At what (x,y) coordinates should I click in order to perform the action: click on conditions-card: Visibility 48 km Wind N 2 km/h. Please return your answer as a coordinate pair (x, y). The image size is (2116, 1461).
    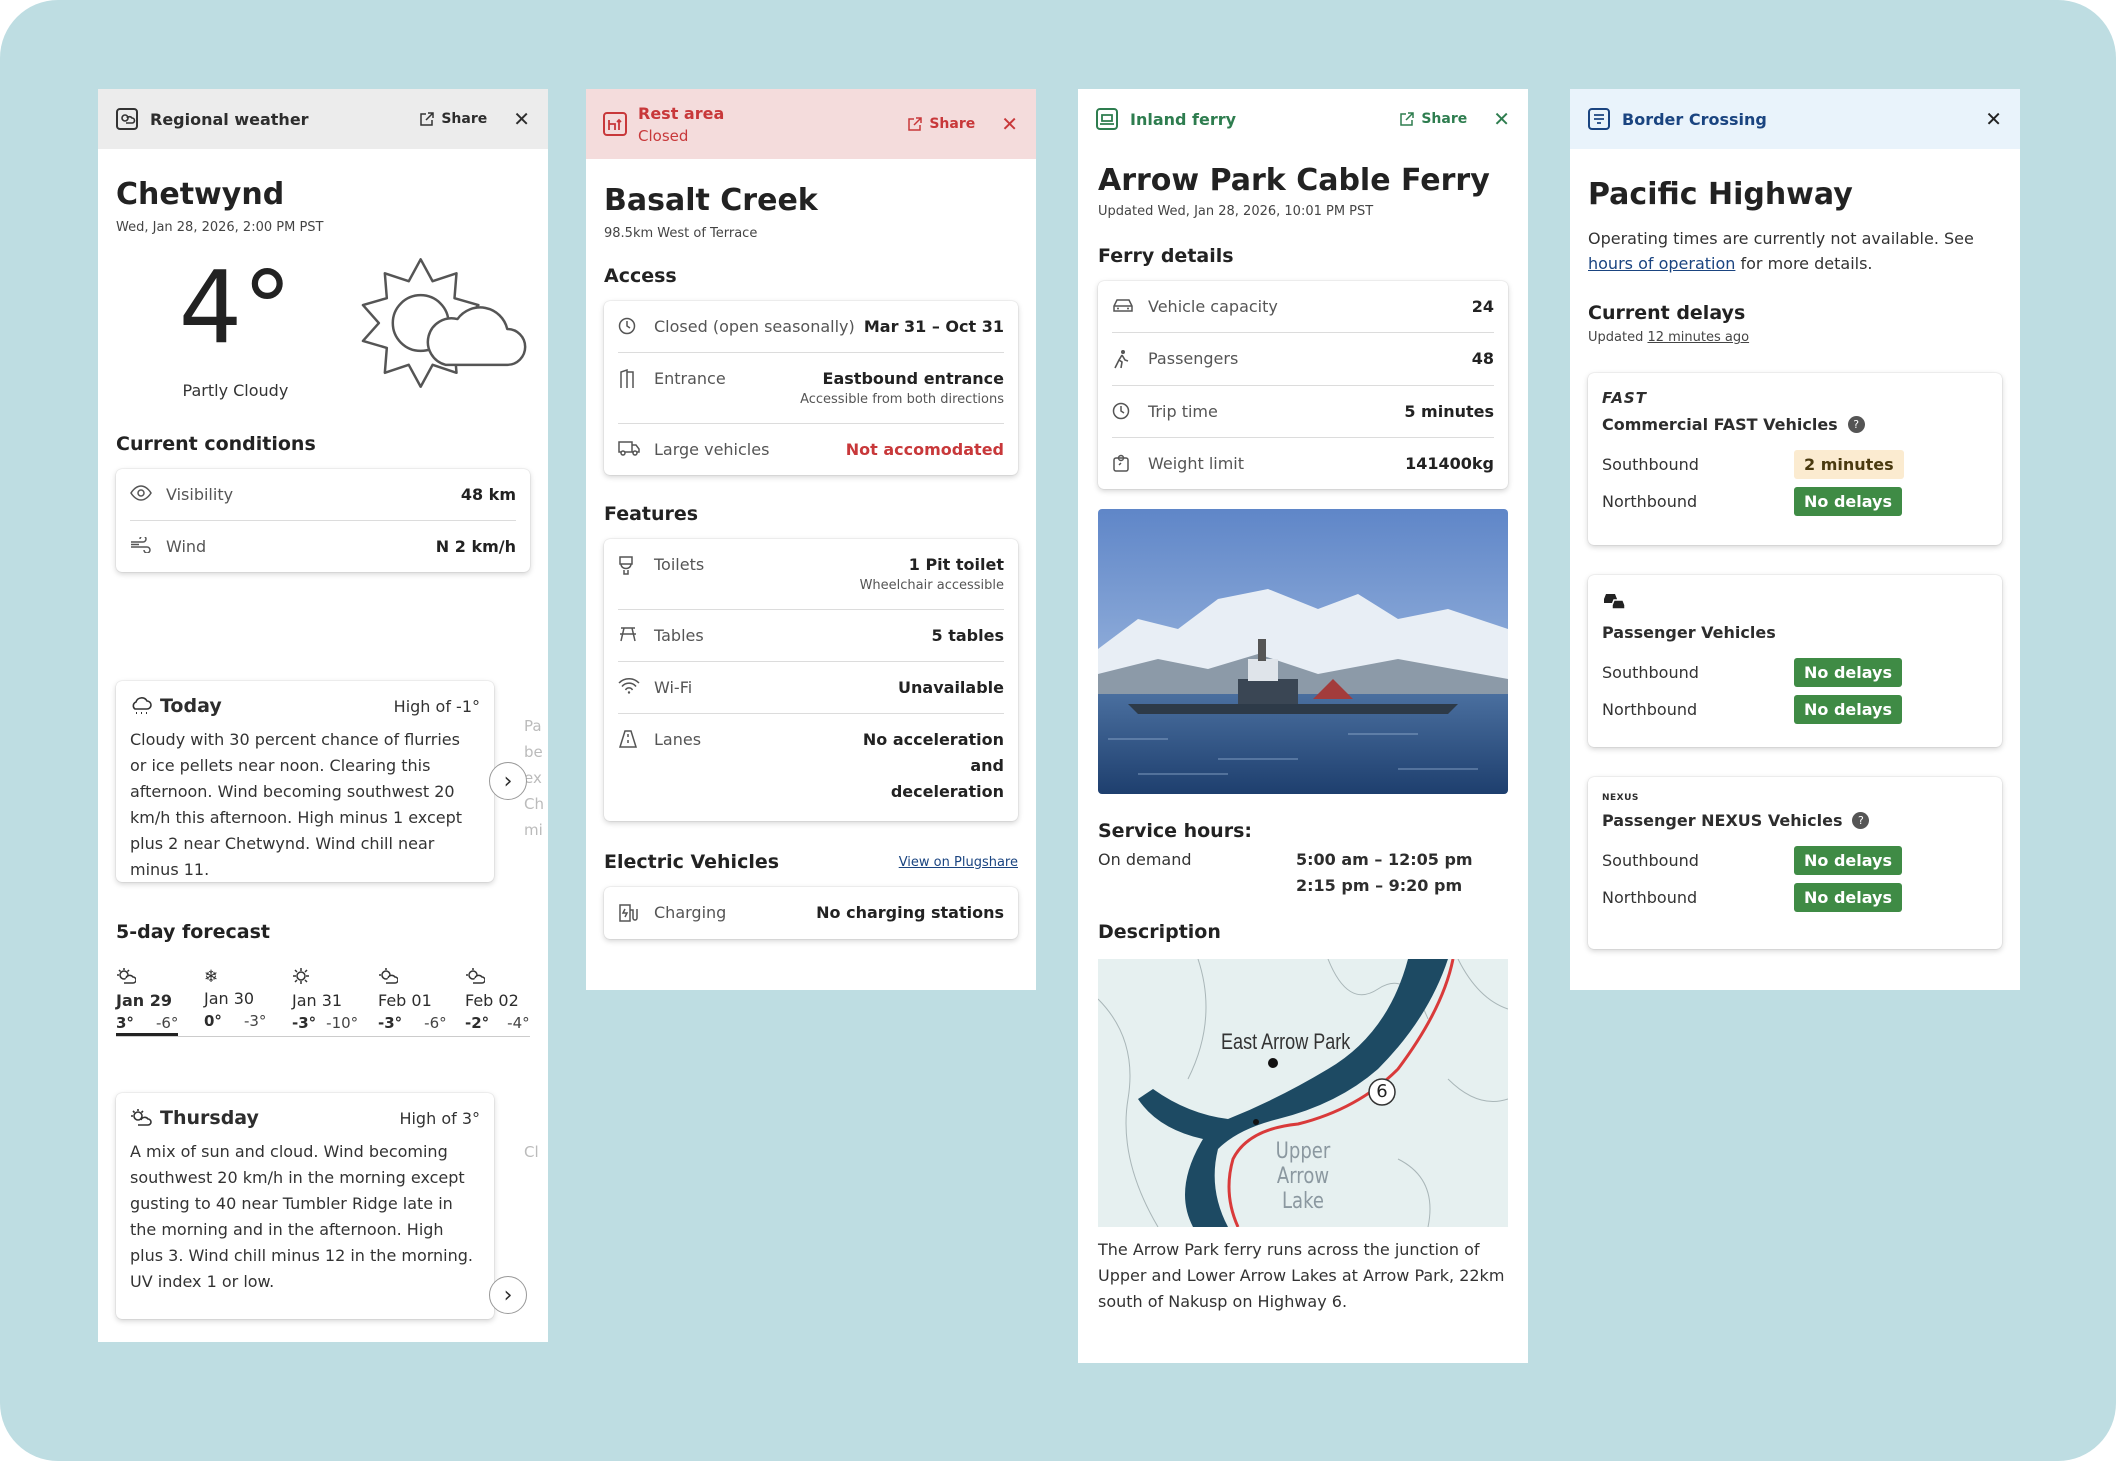
    Looking at the image, I should click on (323, 520).